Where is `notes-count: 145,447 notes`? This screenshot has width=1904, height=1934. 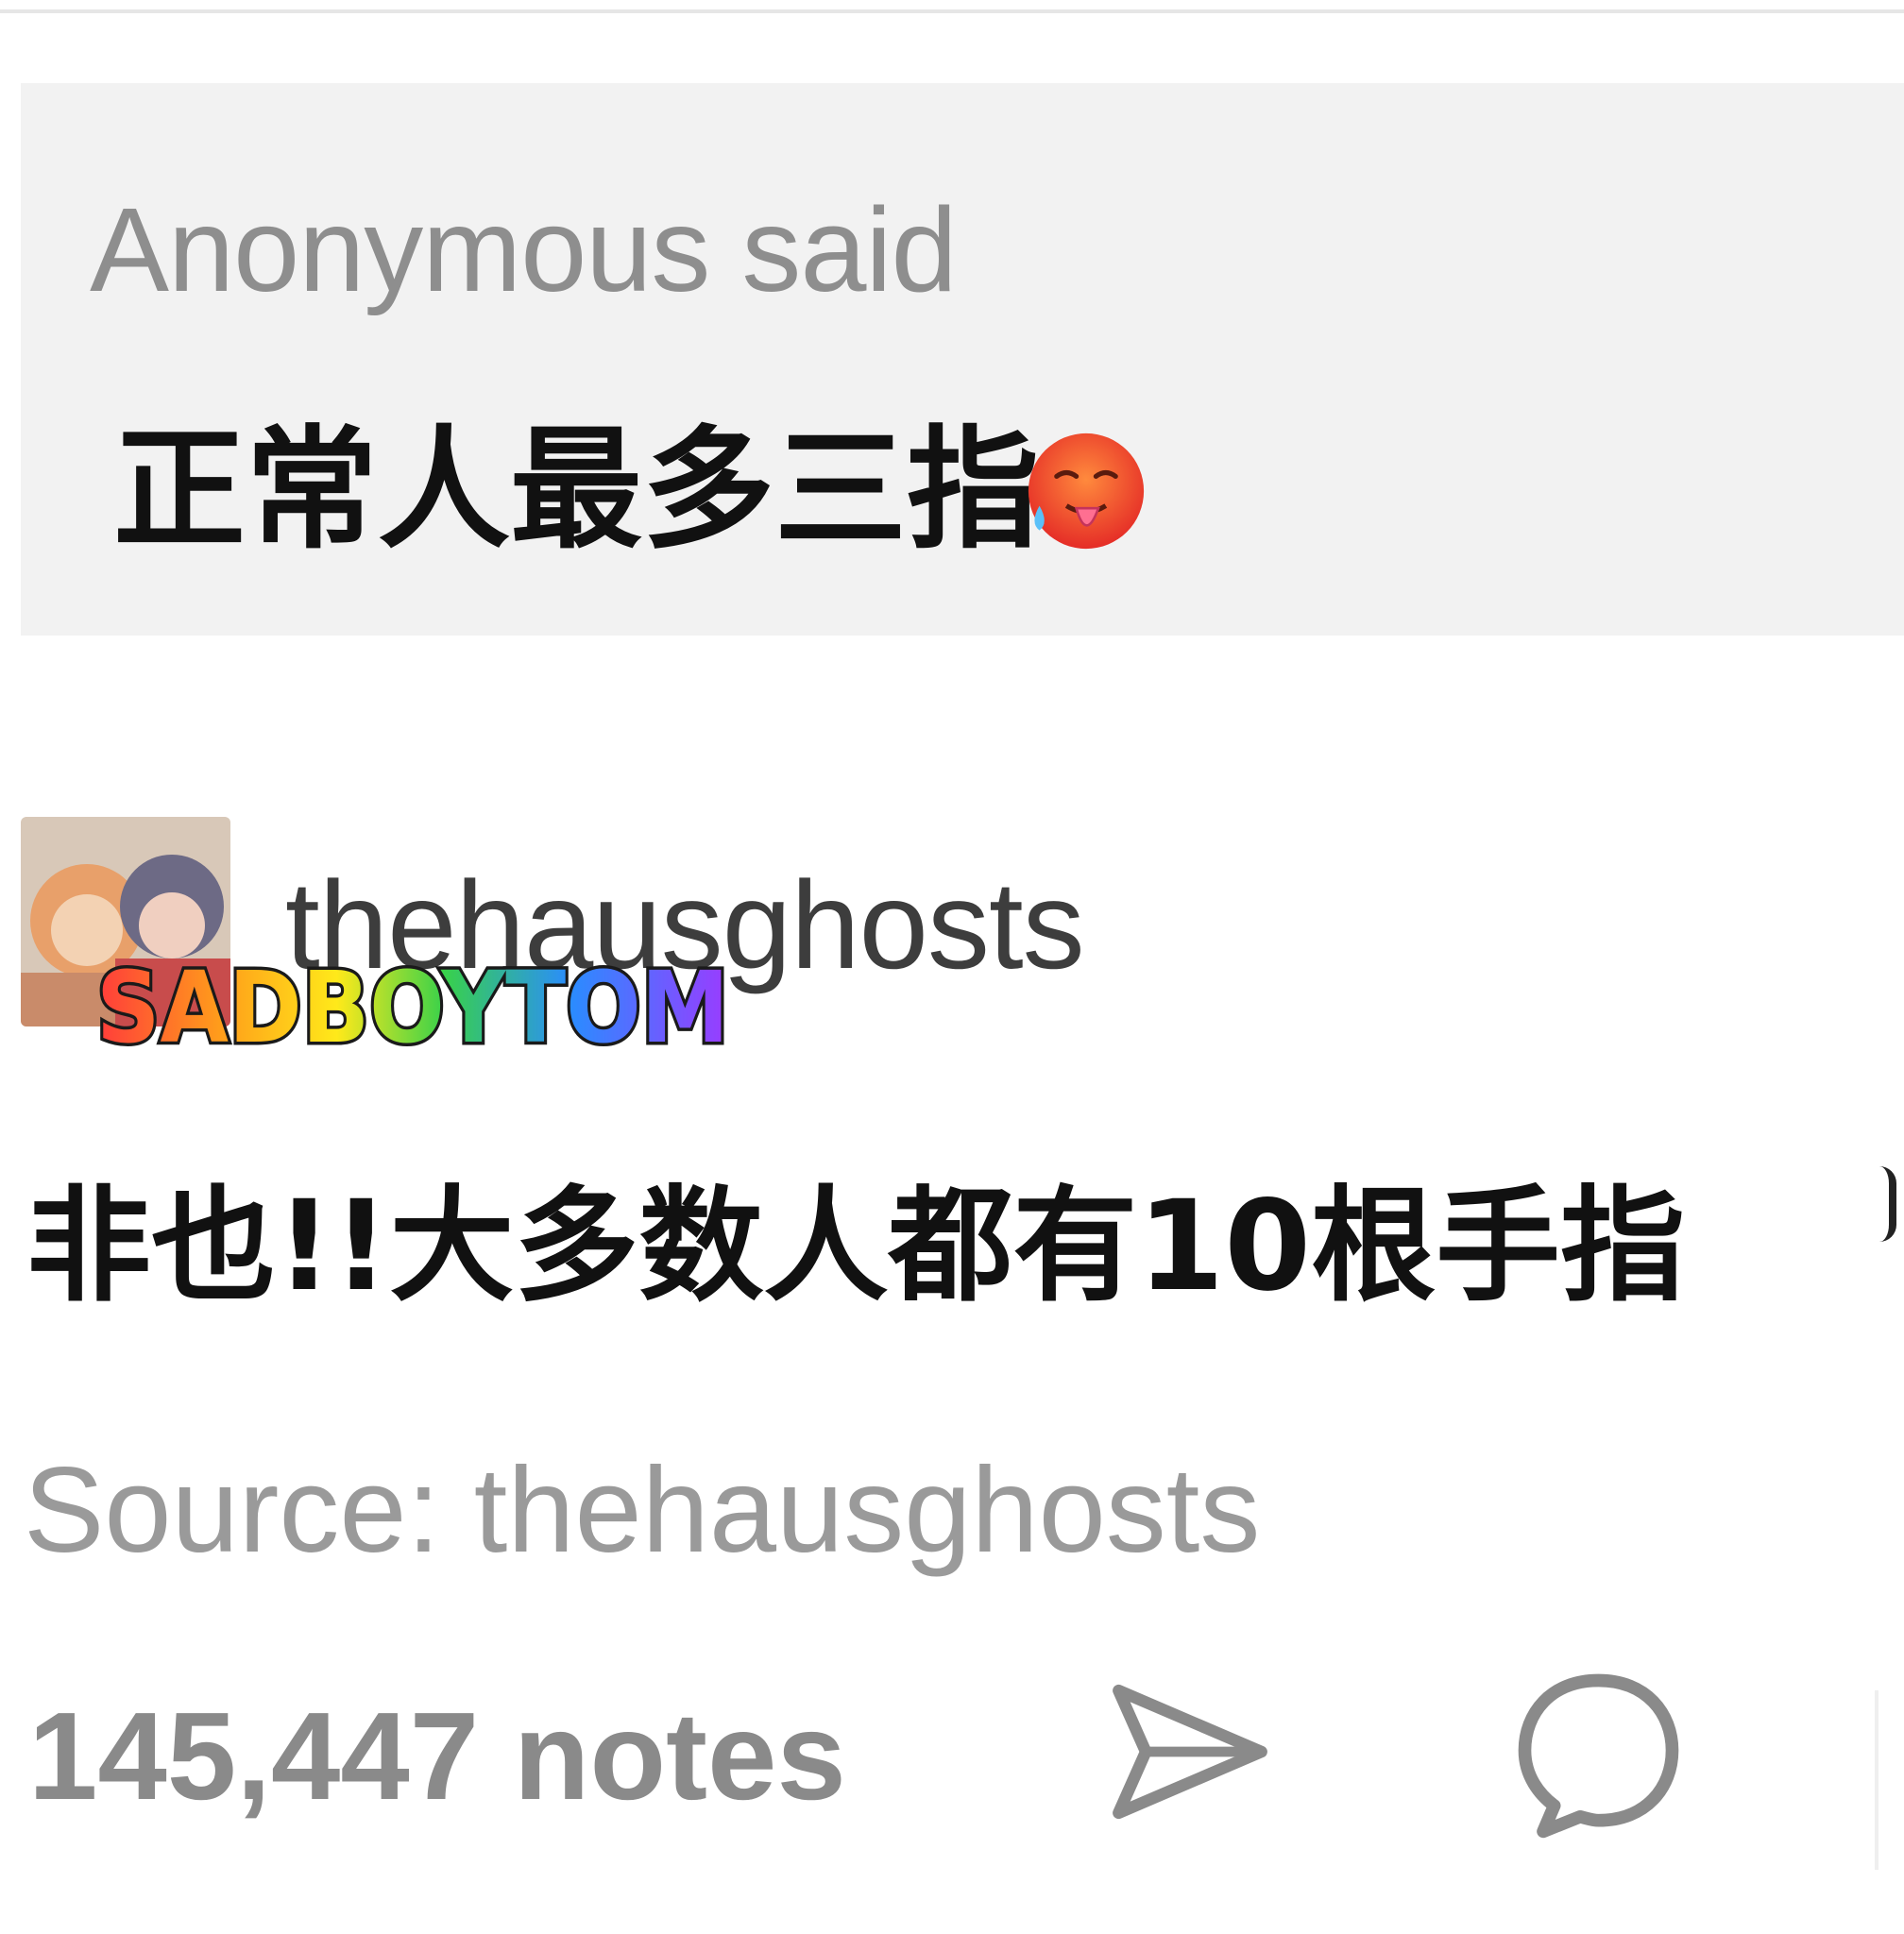 notes-count: 145,447 notes is located at coordinates (437, 1757).